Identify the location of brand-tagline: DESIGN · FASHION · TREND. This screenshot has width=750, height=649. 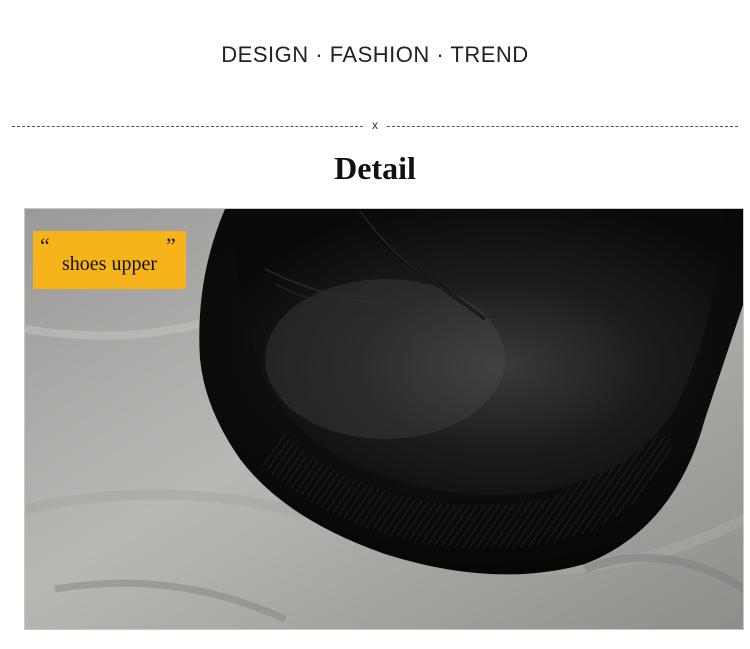
(375, 54).